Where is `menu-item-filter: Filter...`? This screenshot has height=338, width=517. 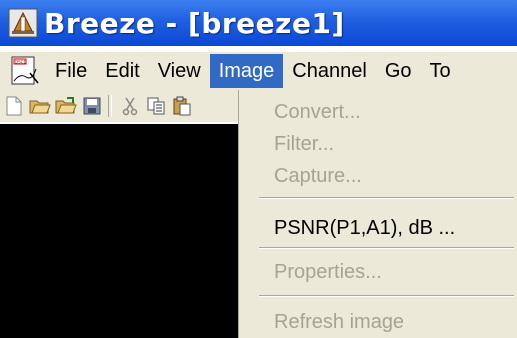
menu-item-filter: Filter... is located at coordinates (378, 144).